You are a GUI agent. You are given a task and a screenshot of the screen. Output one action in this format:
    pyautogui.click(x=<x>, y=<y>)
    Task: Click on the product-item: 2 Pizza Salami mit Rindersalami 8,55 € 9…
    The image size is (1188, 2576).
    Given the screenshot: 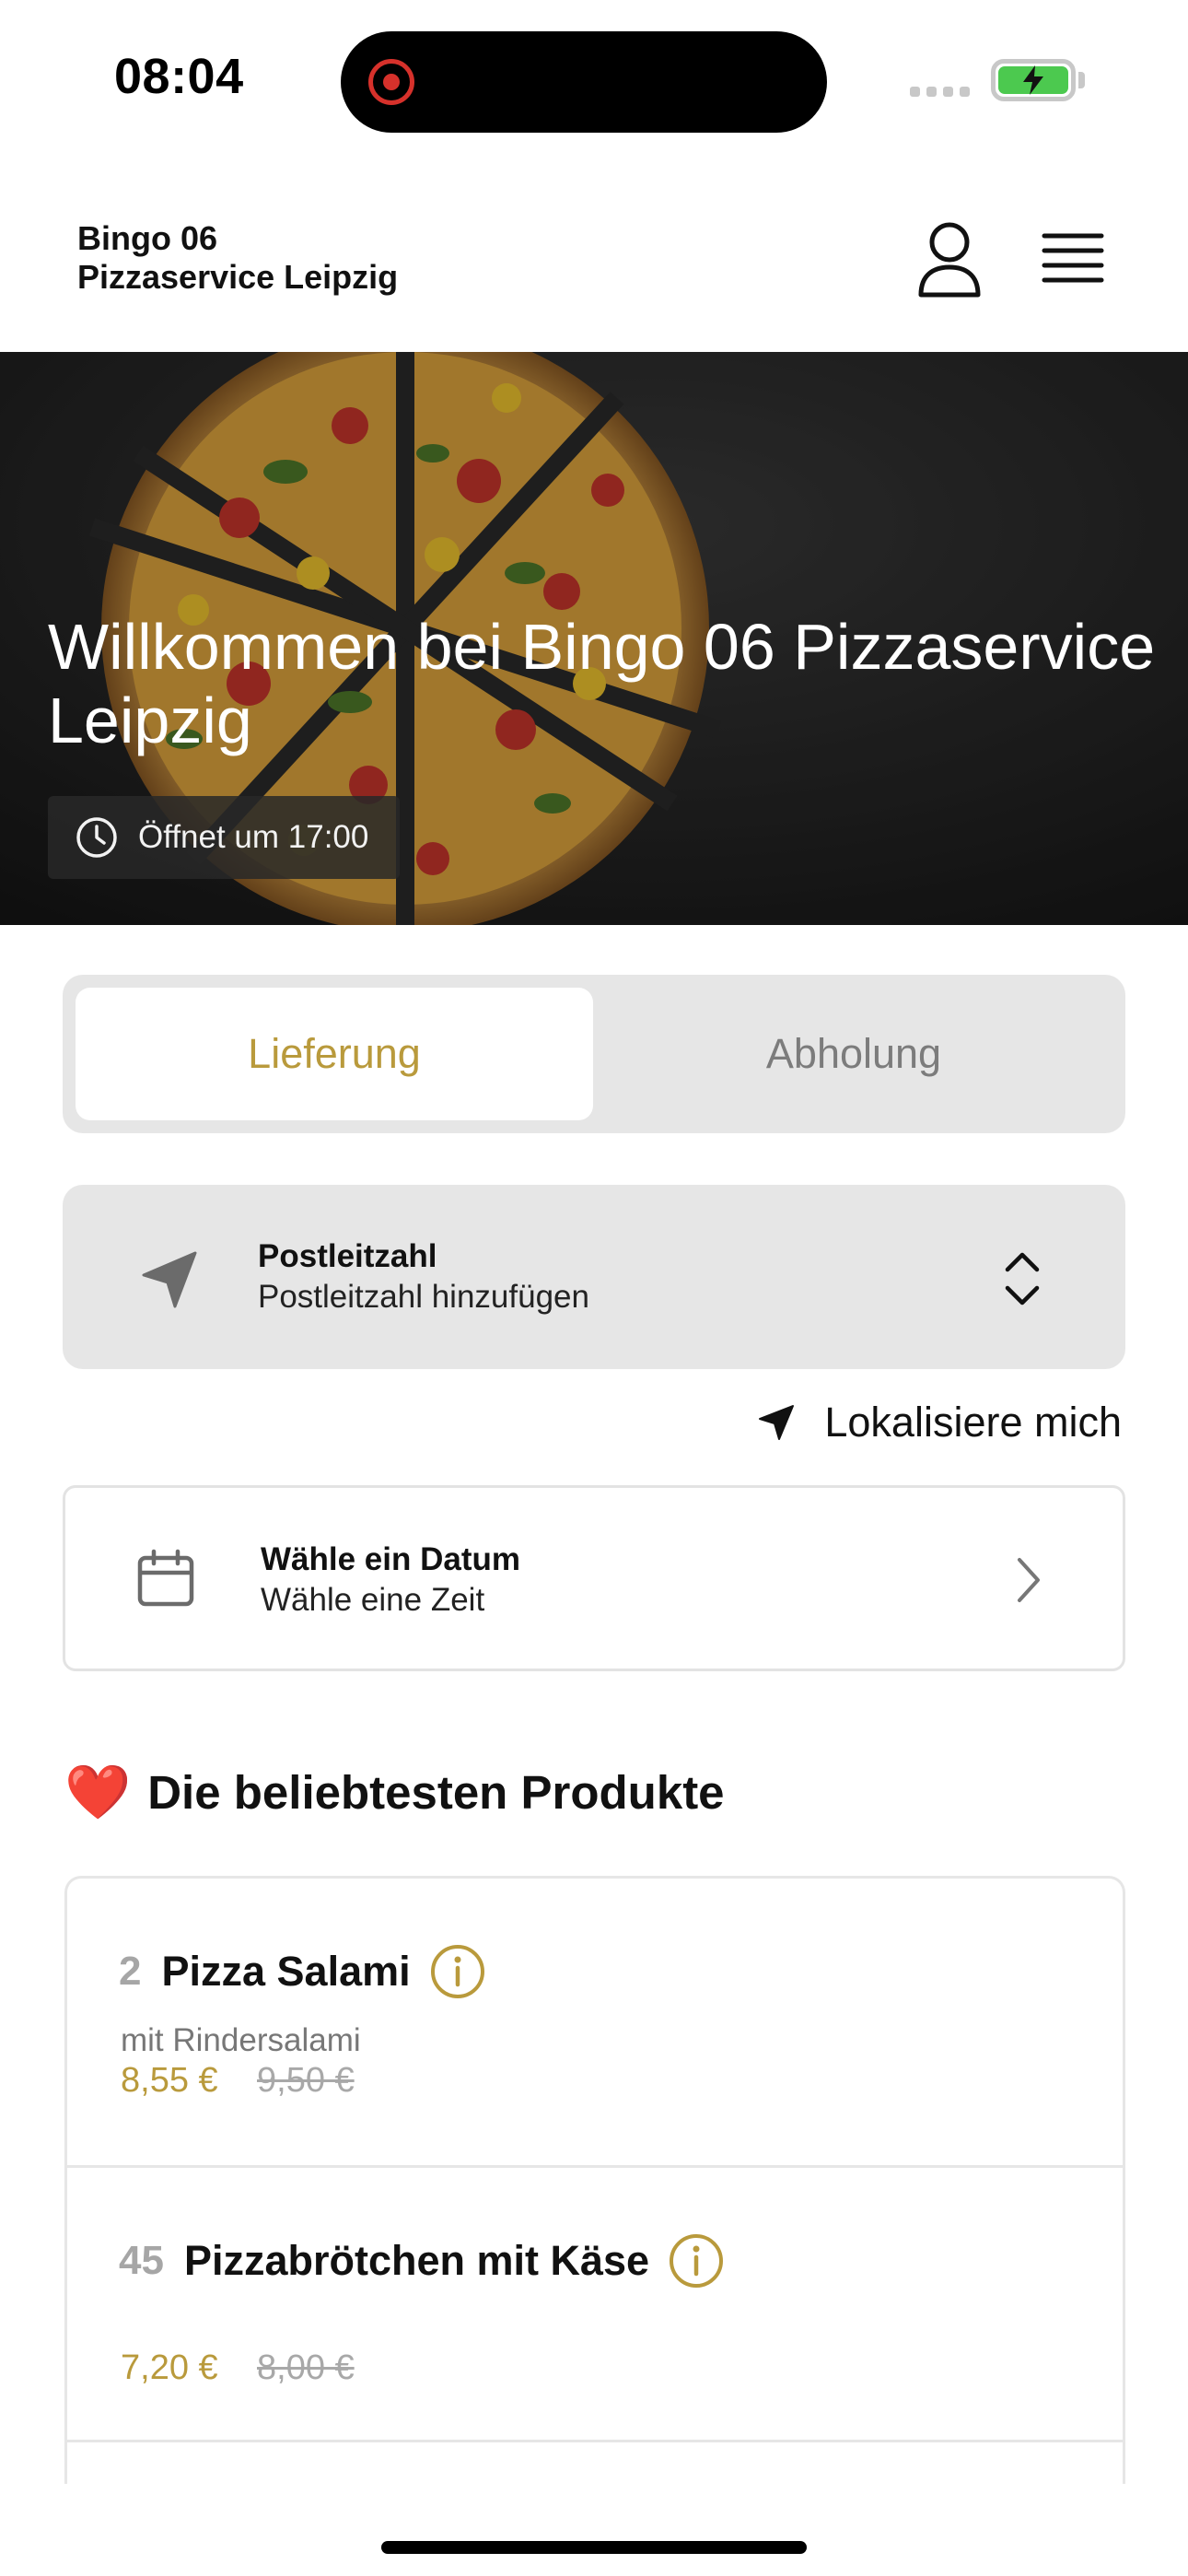 What is the action you would take?
    pyautogui.click(x=595, y=2023)
    